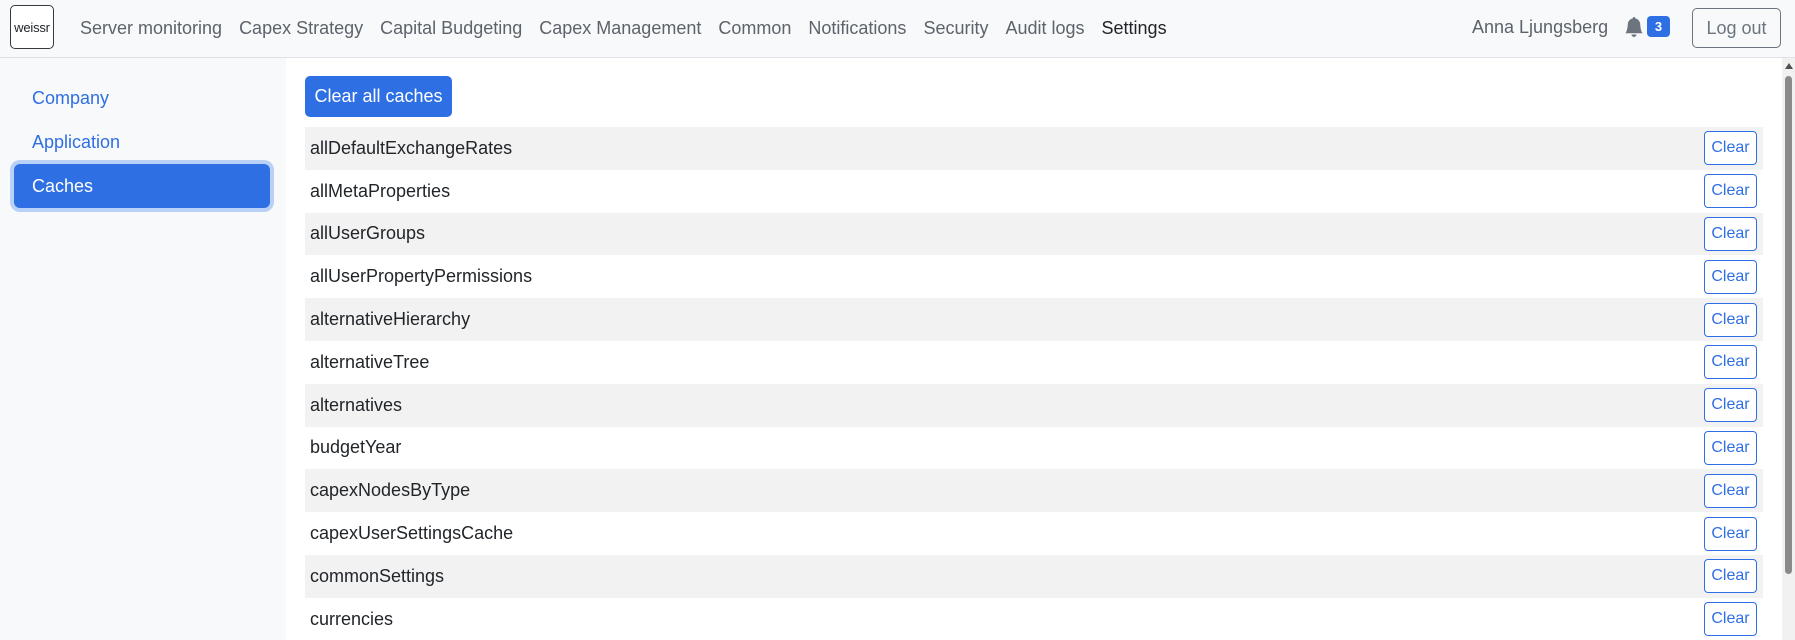 The width and height of the screenshot is (1795, 640). What do you see at coordinates (356, 447) in the screenshot?
I see `cache-name: budgetYear` at bounding box center [356, 447].